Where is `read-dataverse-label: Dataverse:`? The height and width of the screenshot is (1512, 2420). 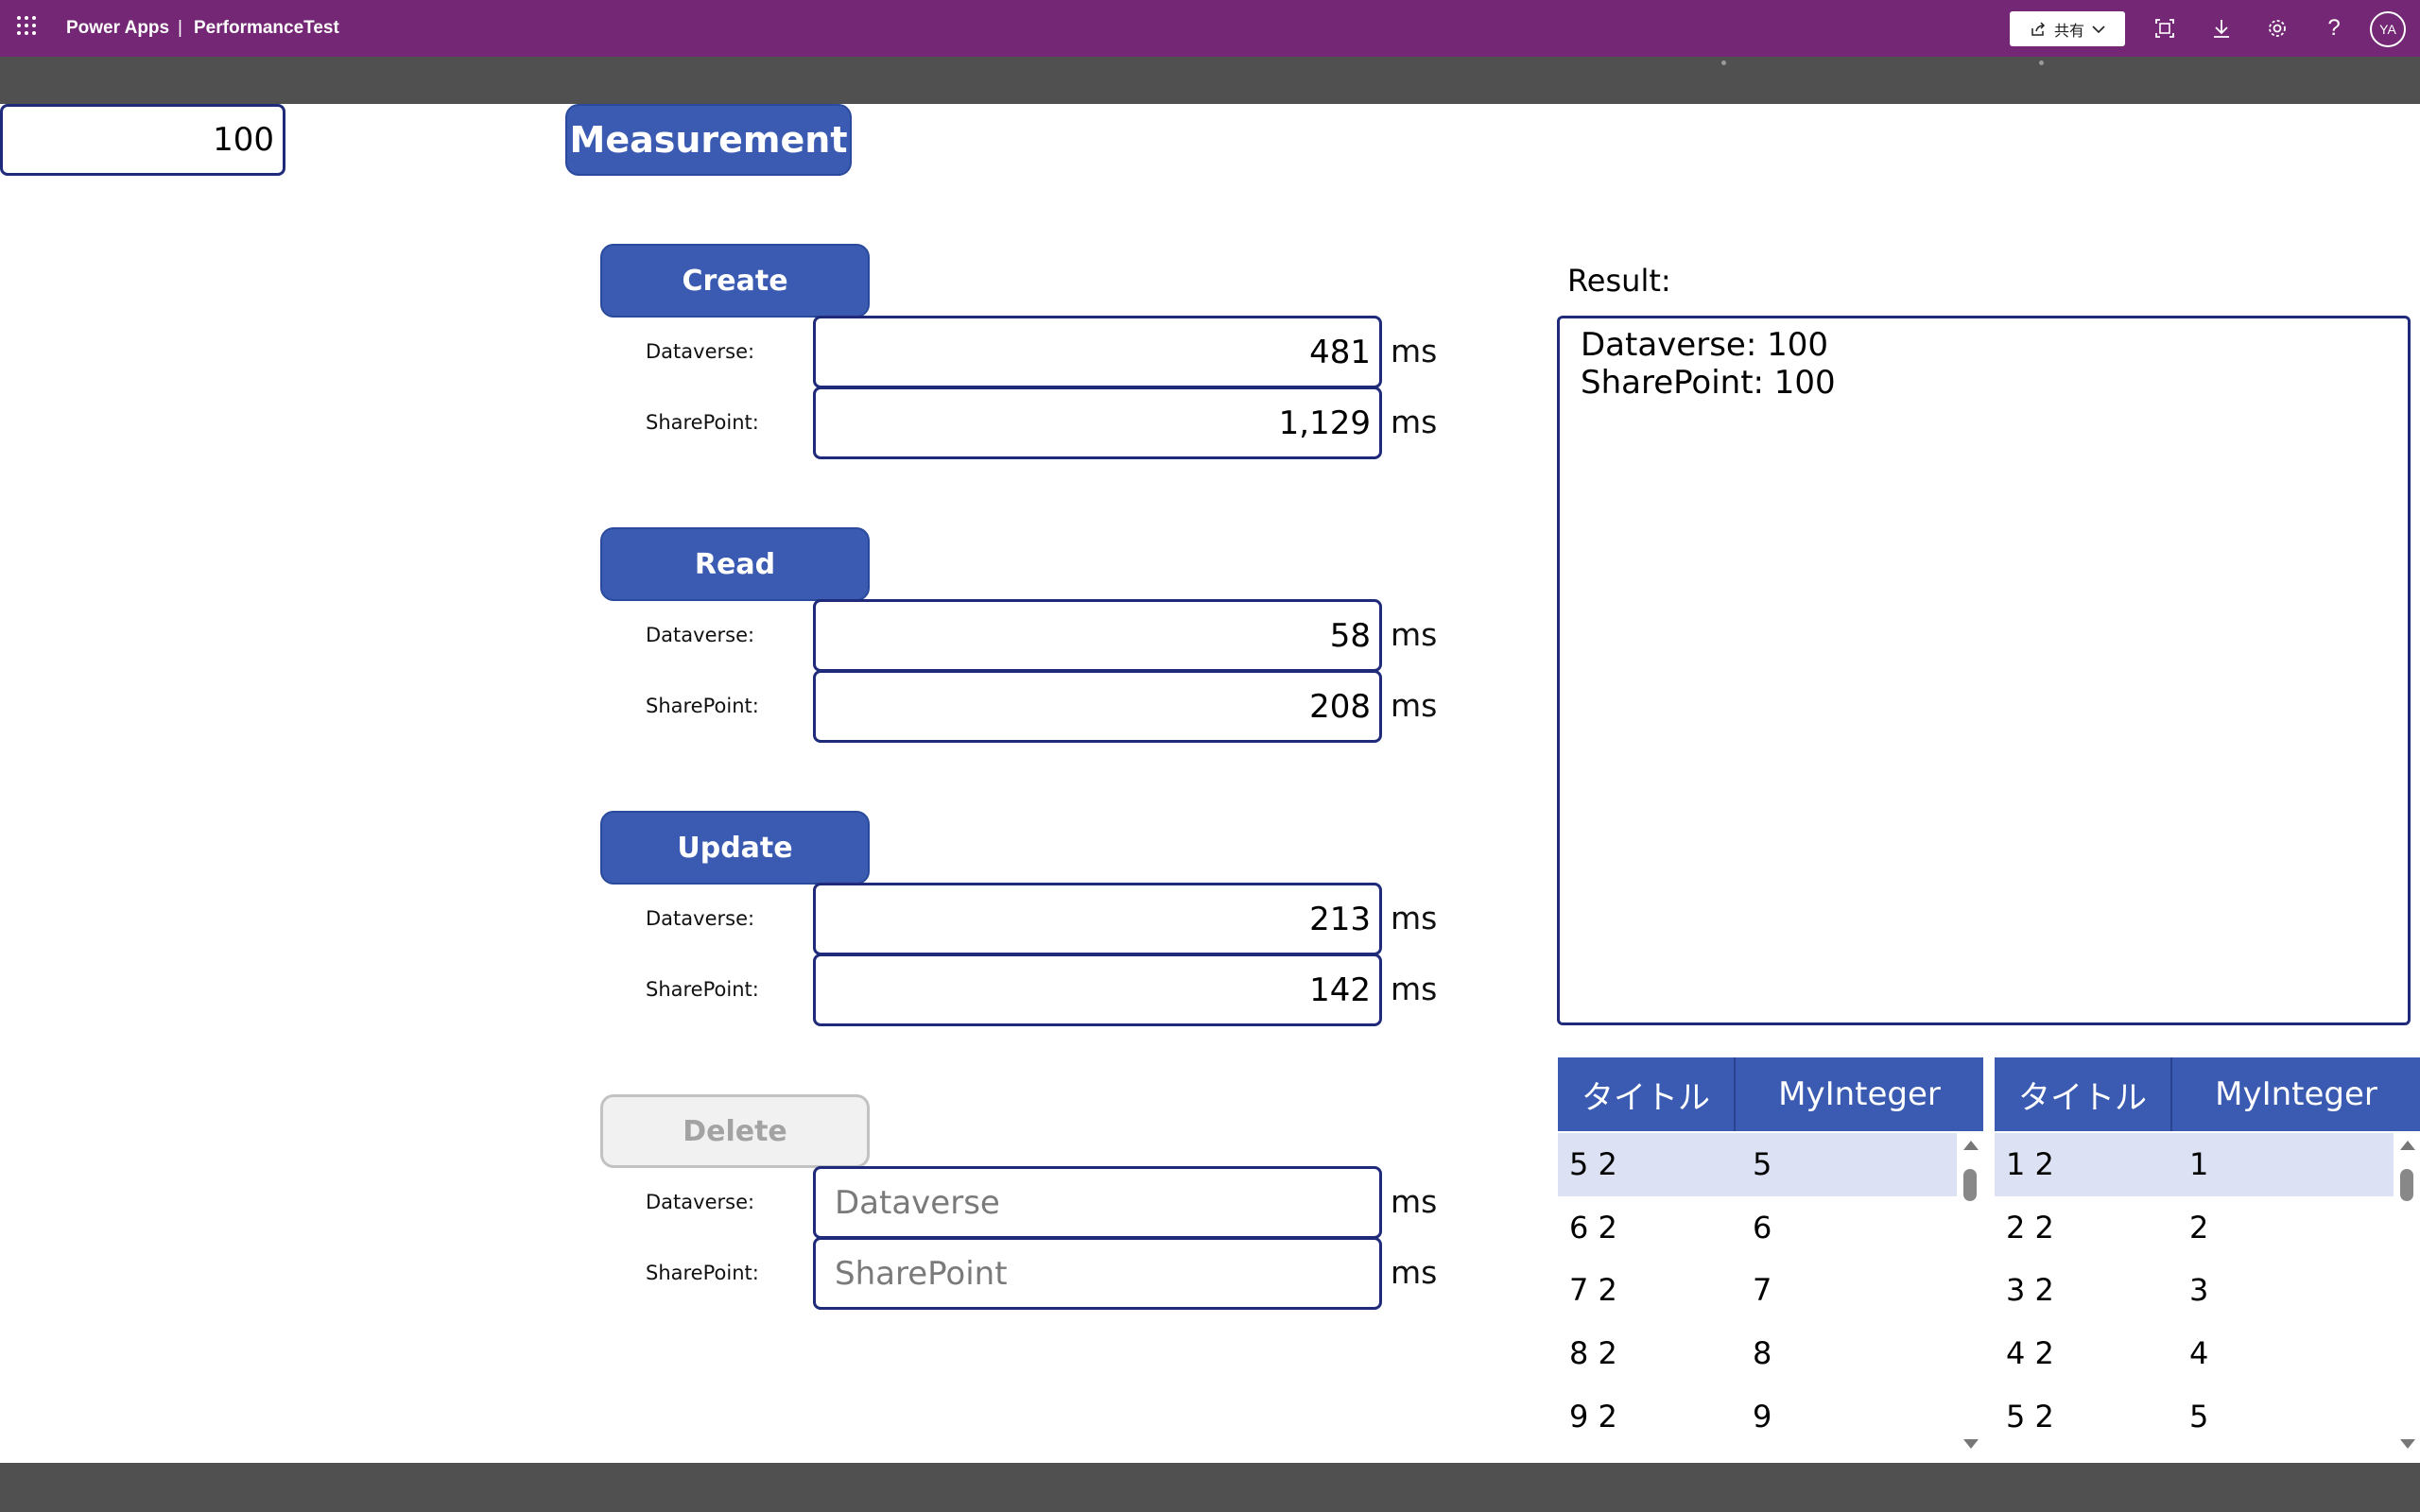
read-dataverse-label: Dataverse: is located at coordinates (700, 635).